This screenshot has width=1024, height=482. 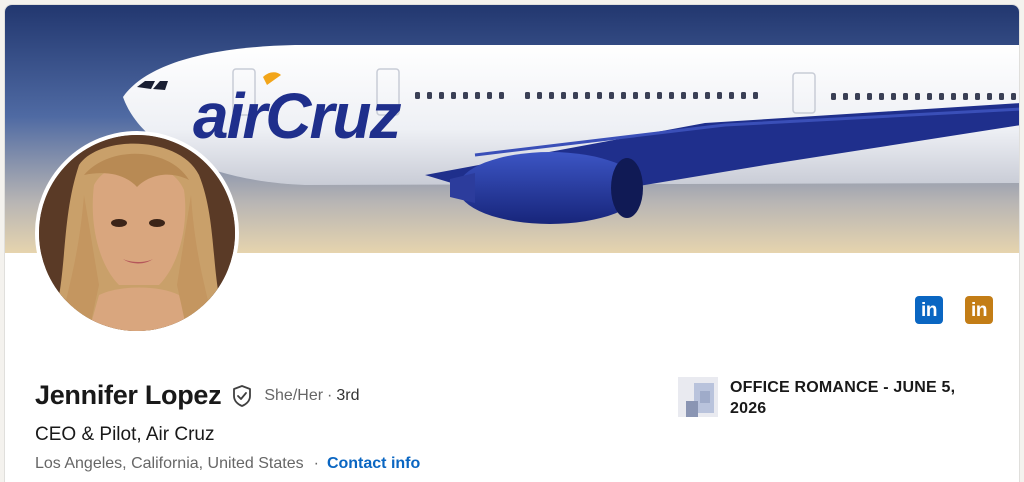 I want to click on airline-logo: airCruz, so click(x=298, y=112).